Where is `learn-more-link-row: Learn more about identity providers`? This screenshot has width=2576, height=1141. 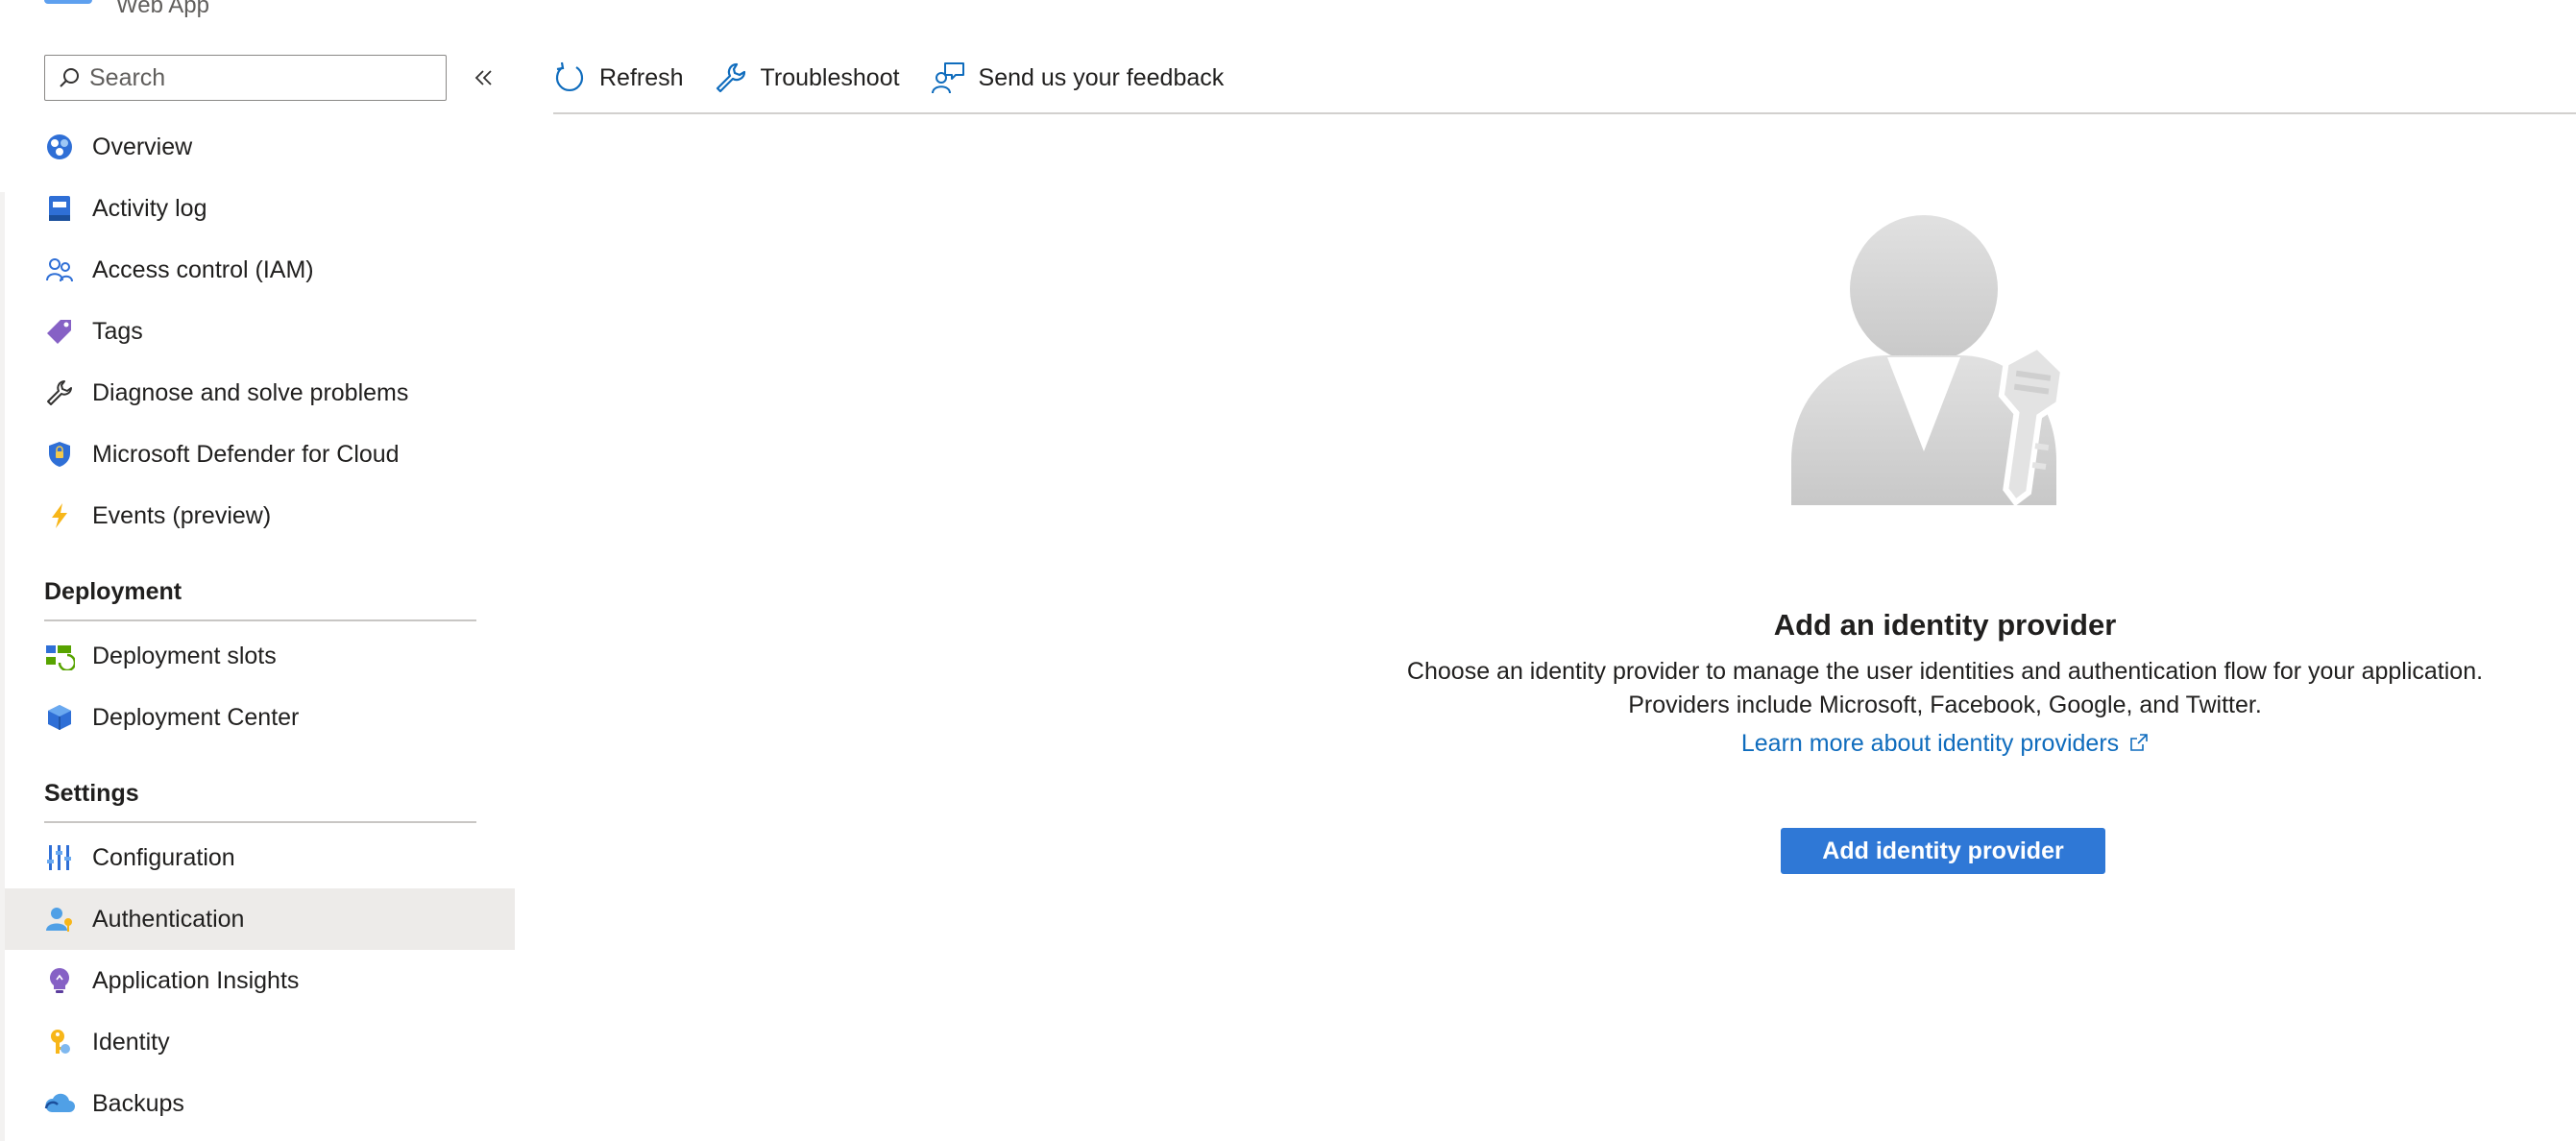 learn-more-link-row: Learn more about identity providers is located at coordinates (1944, 744).